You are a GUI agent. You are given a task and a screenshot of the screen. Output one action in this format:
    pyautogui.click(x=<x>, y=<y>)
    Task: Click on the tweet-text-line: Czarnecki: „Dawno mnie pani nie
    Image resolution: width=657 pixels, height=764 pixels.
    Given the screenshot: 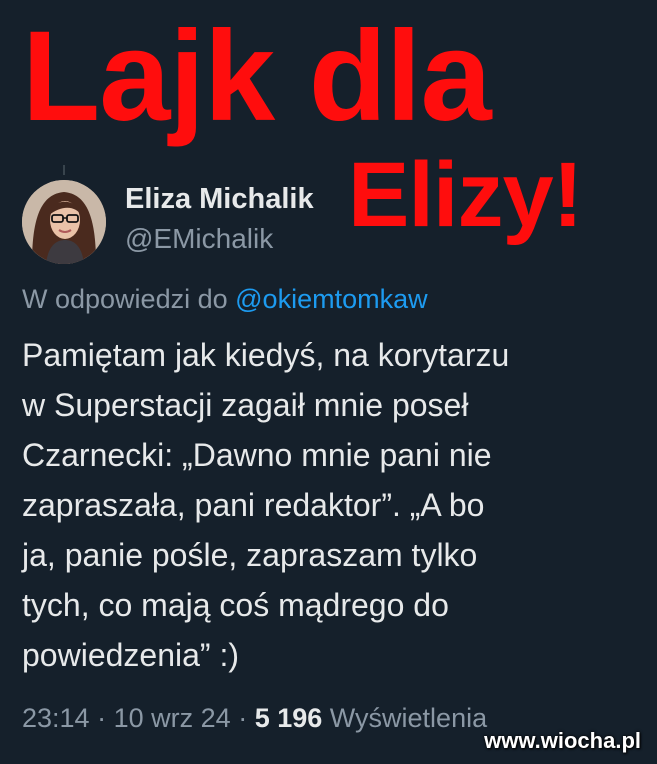 What is the action you would take?
    pyautogui.click(x=257, y=455)
    